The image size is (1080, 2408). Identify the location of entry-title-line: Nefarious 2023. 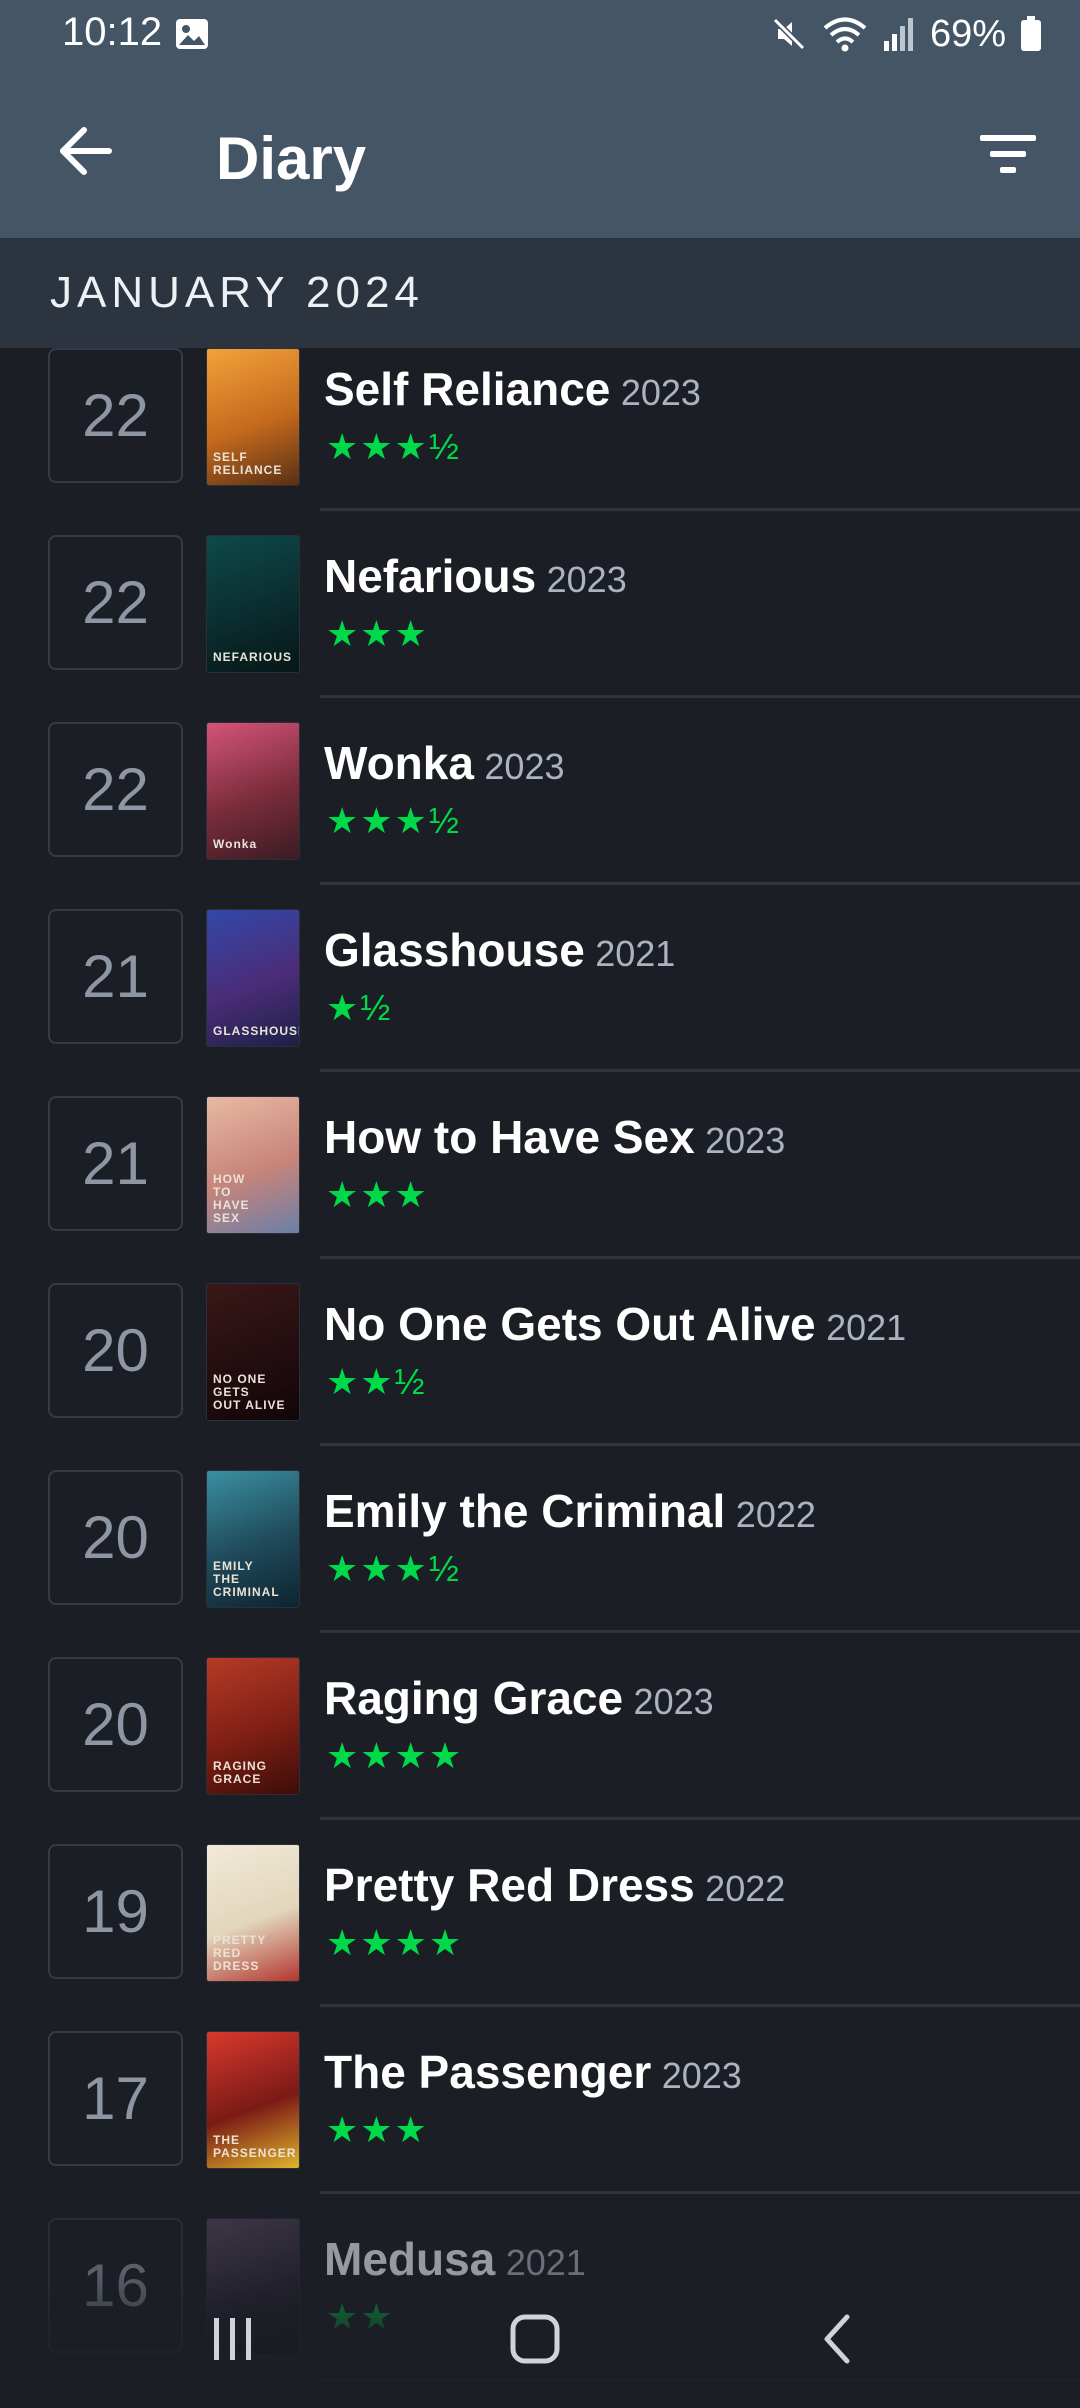
(475, 576).